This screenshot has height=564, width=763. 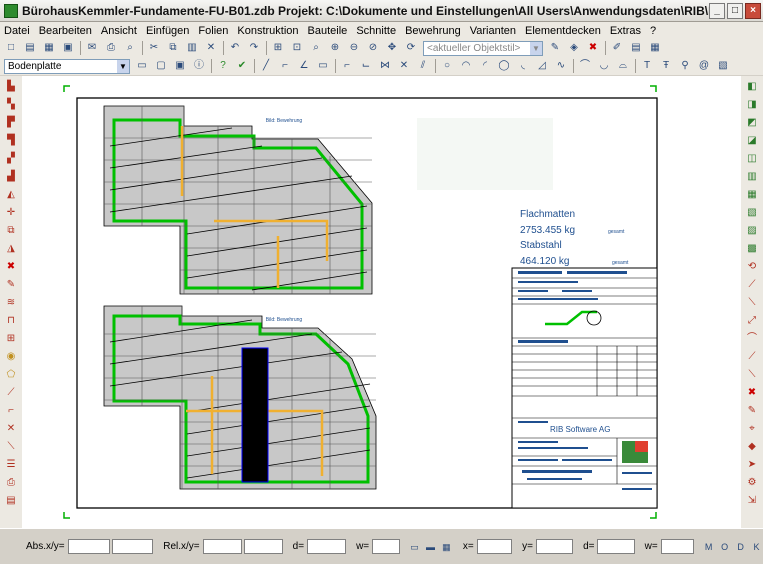 What do you see at coordinates (752, 357) in the screenshot?
I see `diag2-right-icon: ⟋` at bounding box center [752, 357].